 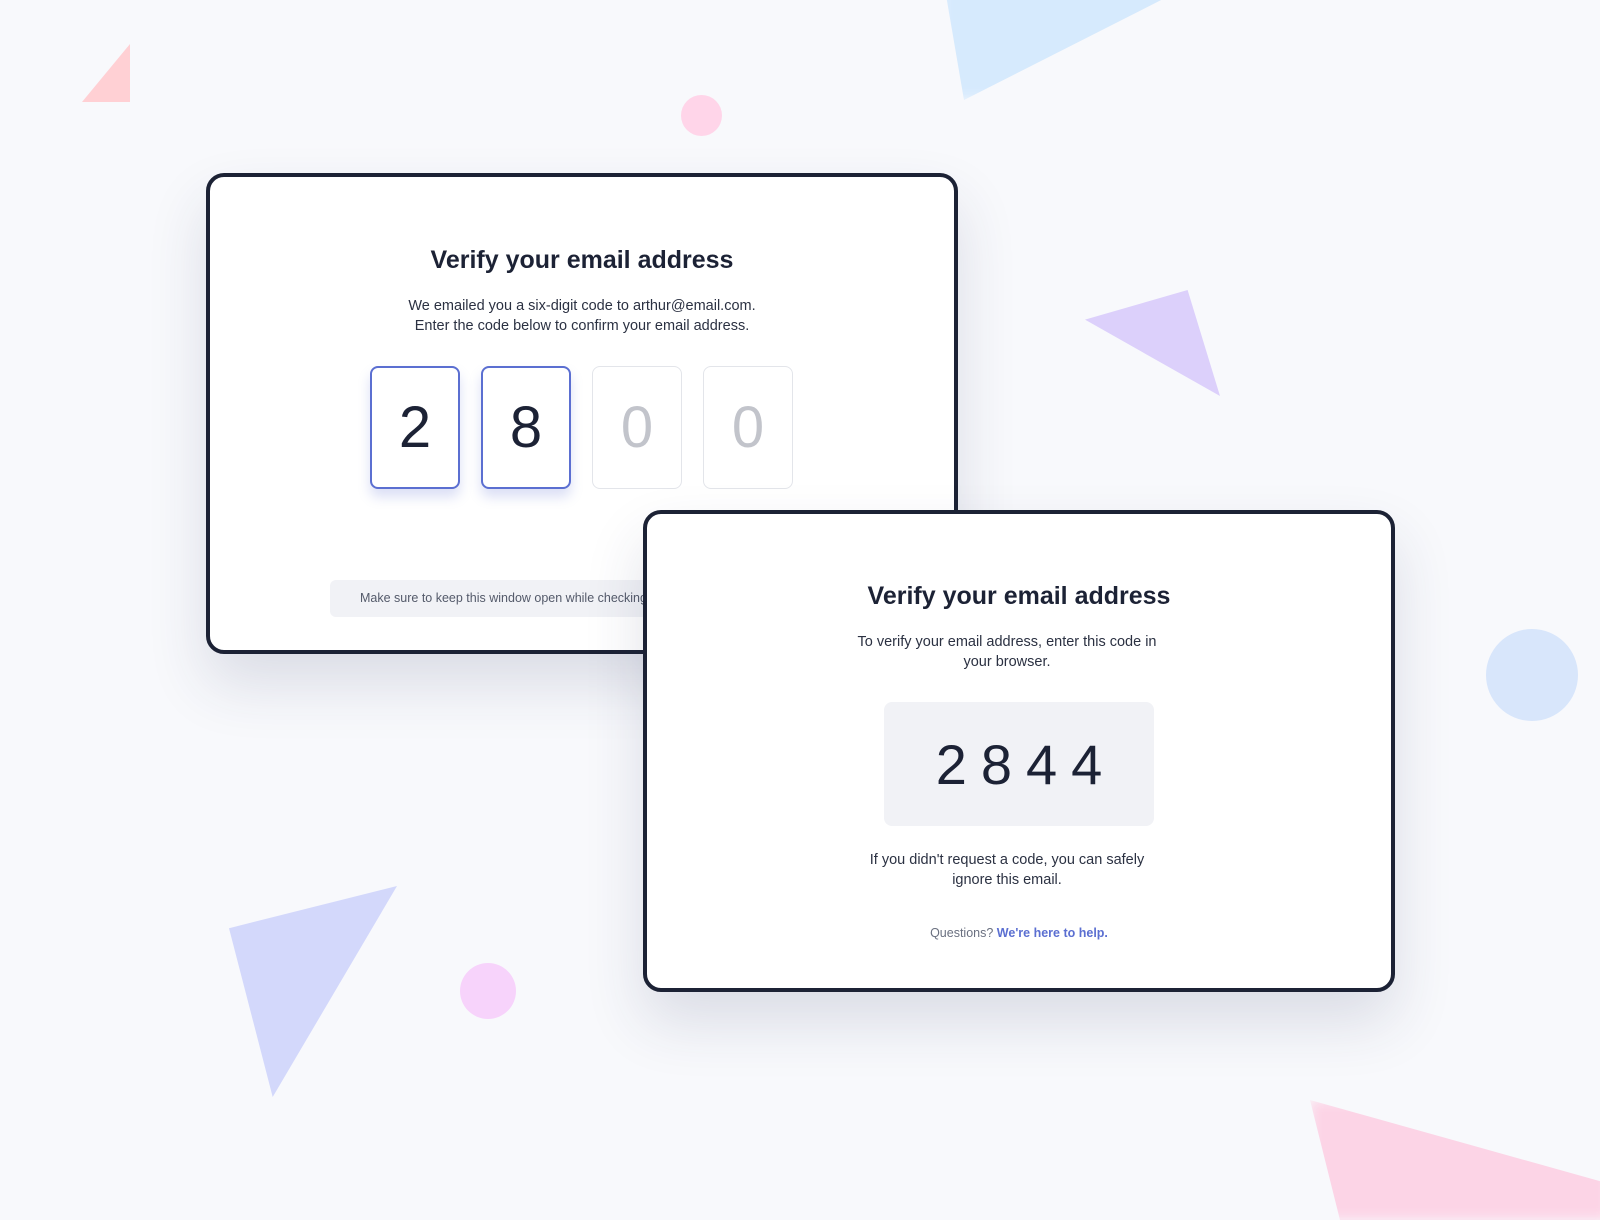 What do you see at coordinates (106, 73) in the screenshot?
I see `decorative-triangle-pink` at bounding box center [106, 73].